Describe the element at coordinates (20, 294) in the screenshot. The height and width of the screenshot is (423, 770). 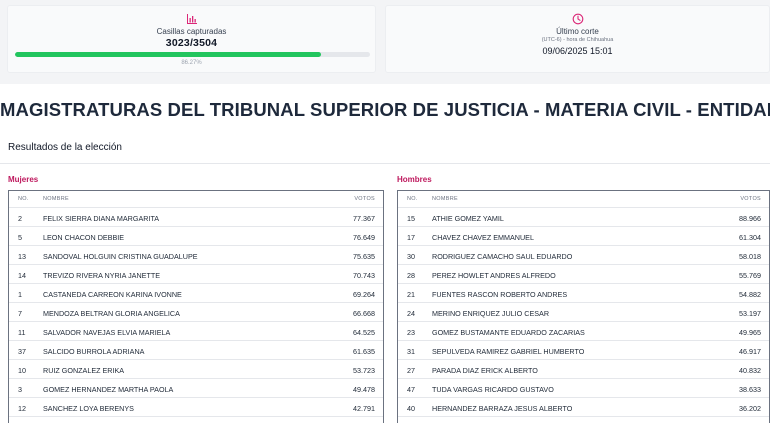
I see `candidate-number: 1` at that location.